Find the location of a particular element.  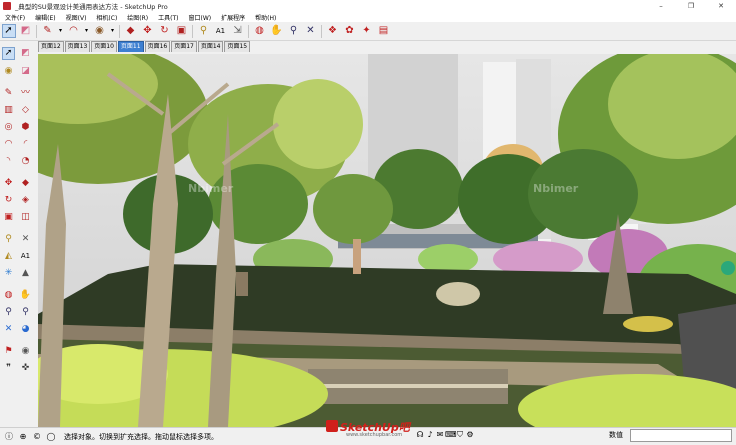

polygon-icon: ⬢ is located at coordinates (25, 127).